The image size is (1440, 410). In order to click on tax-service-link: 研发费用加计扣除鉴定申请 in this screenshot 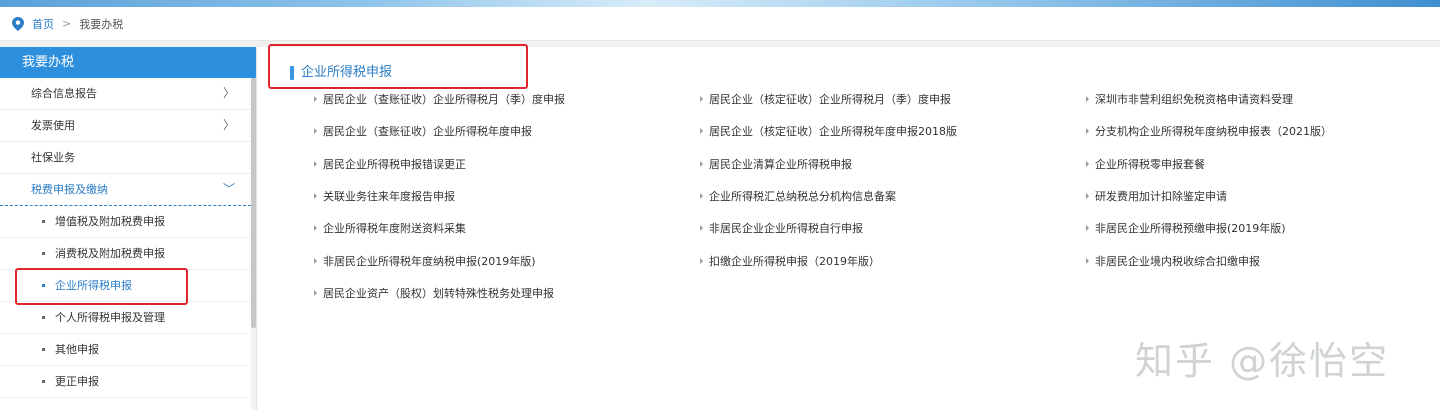, I will do `click(1156, 197)`.